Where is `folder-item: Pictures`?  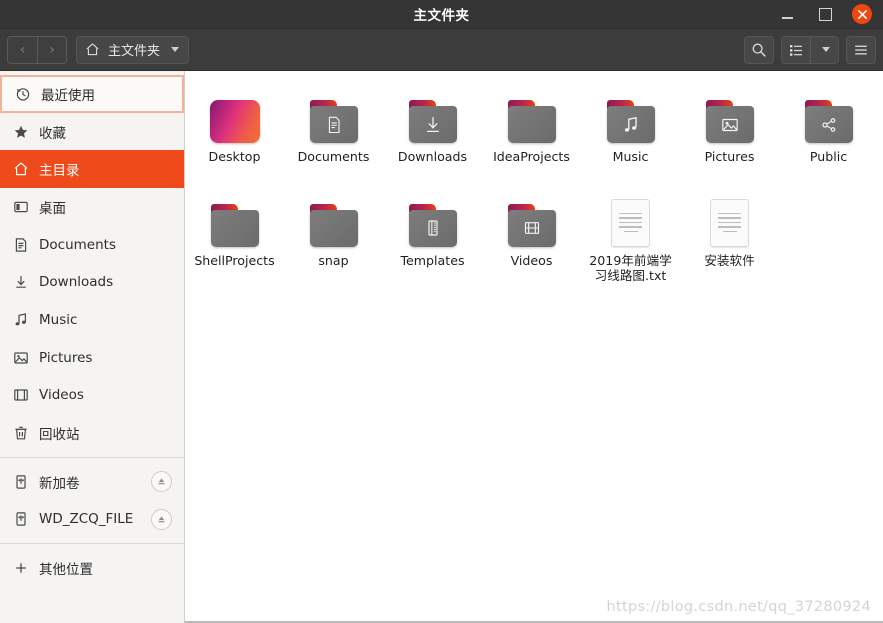 folder-item: Pictures is located at coordinates (729, 125).